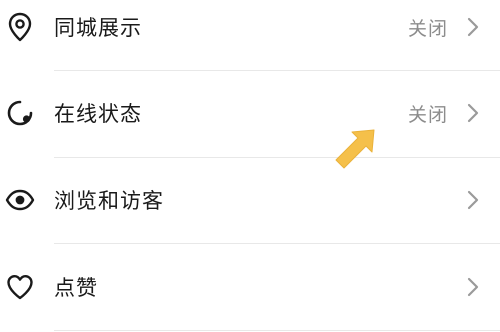 This screenshot has height=332, width=500. What do you see at coordinates (76, 288) in the screenshot?
I see `settings-row-label: 点赞` at bounding box center [76, 288].